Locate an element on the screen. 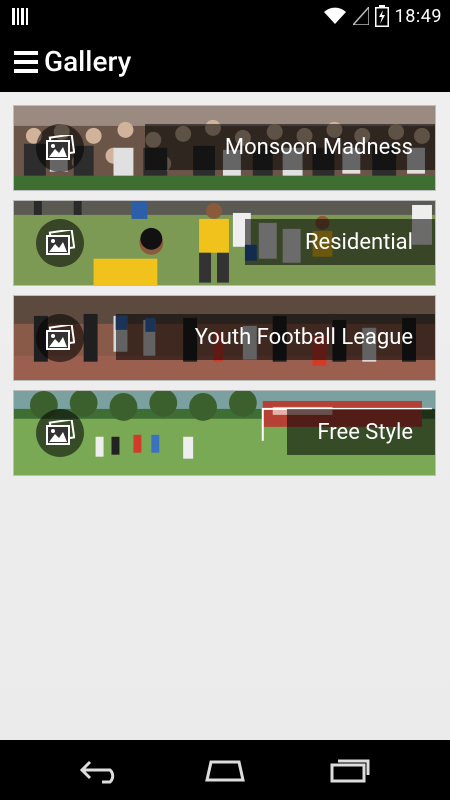 The image size is (450, 800). album-label: Monsoon Madness is located at coordinates (318, 147).